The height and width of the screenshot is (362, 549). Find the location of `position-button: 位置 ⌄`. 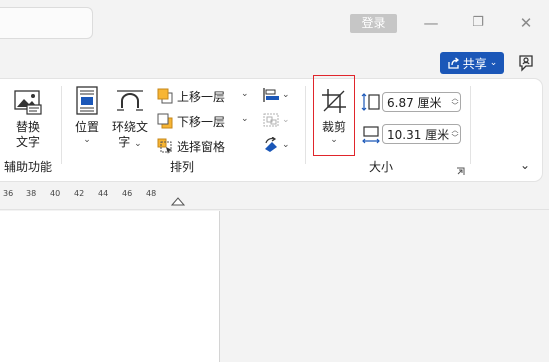

position-button: 位置 ⌄ is located at coordinates (87, 115).